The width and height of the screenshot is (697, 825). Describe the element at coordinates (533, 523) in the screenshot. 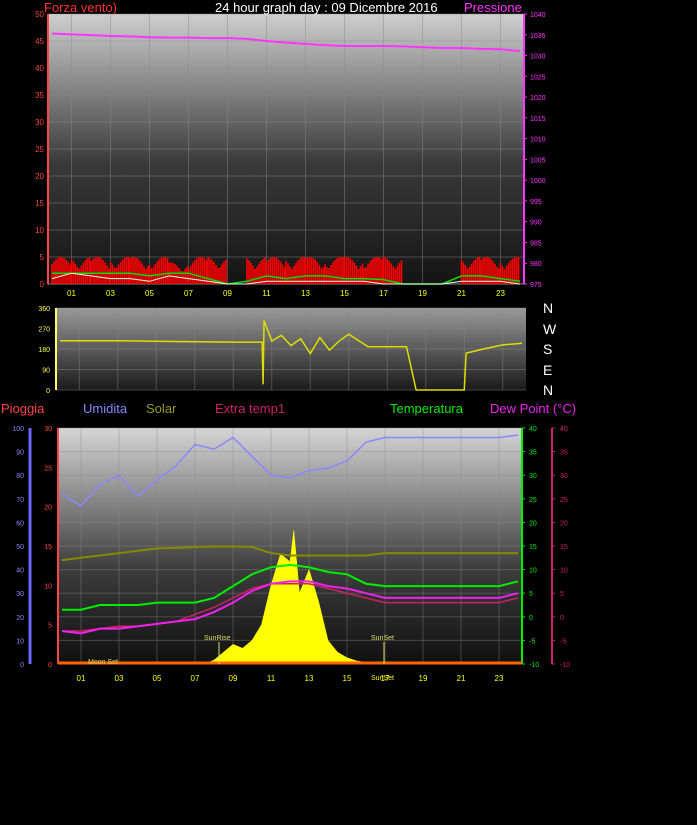

I see `temperature-tick-label: 20` at that location.